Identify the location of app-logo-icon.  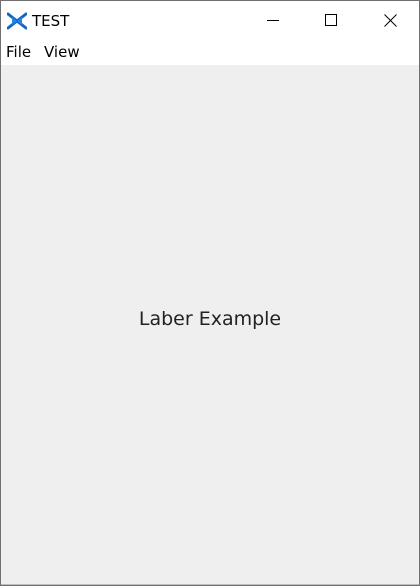
(17, 21).